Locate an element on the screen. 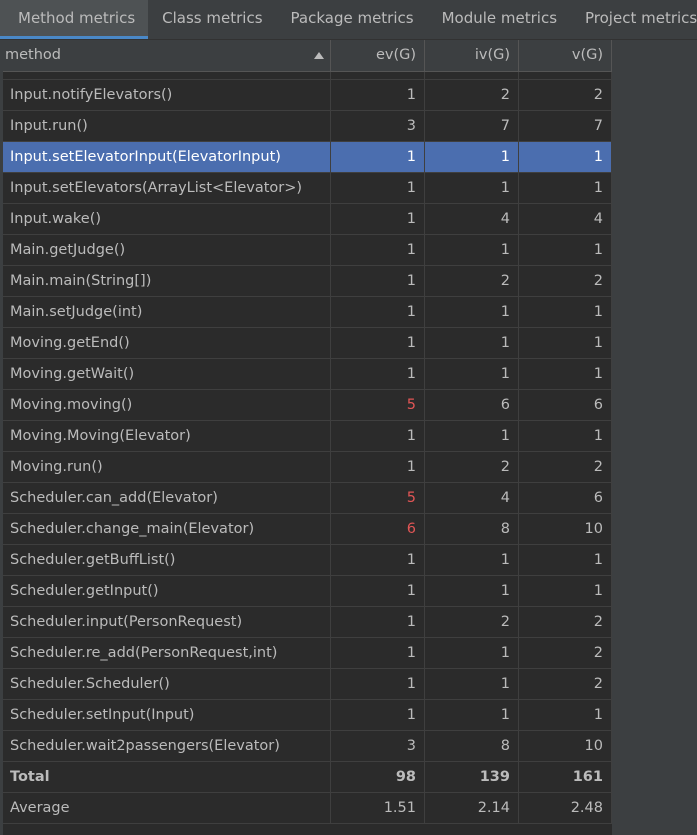  total-row: Total 98 139 161 is located at coordinates (307, 777).